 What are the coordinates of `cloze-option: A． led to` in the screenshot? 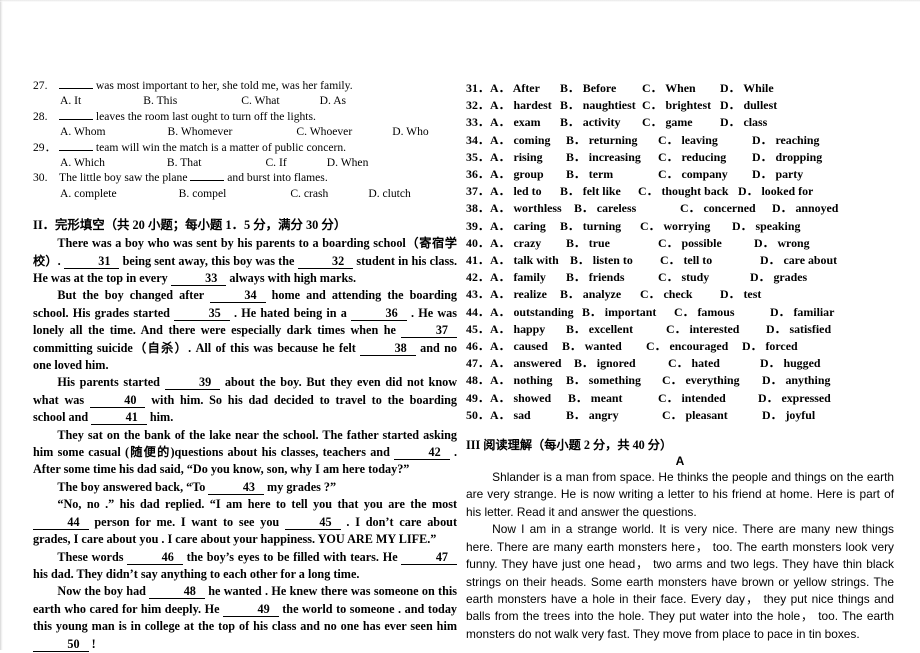 It's located at (525, 191).